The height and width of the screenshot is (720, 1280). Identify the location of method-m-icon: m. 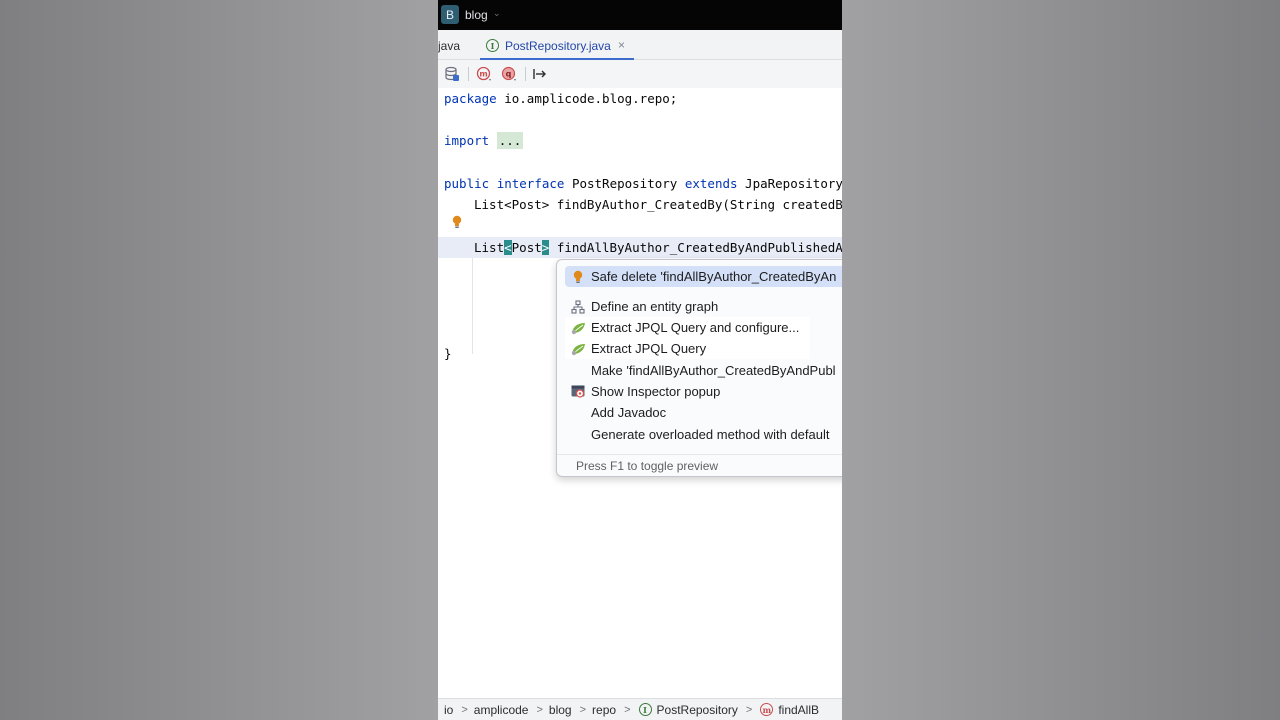
(484, 74).